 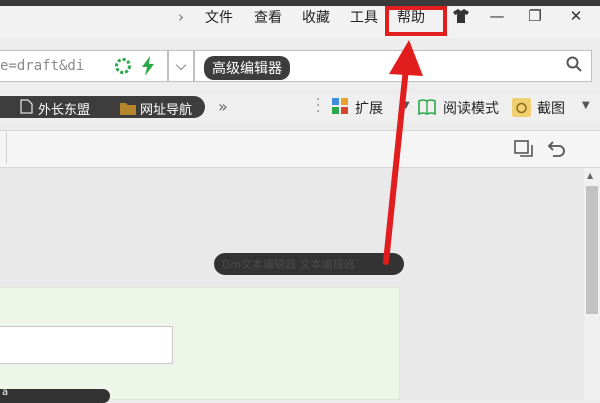 I want to click on annotation-highlight-box, so click(x=416, y=21).